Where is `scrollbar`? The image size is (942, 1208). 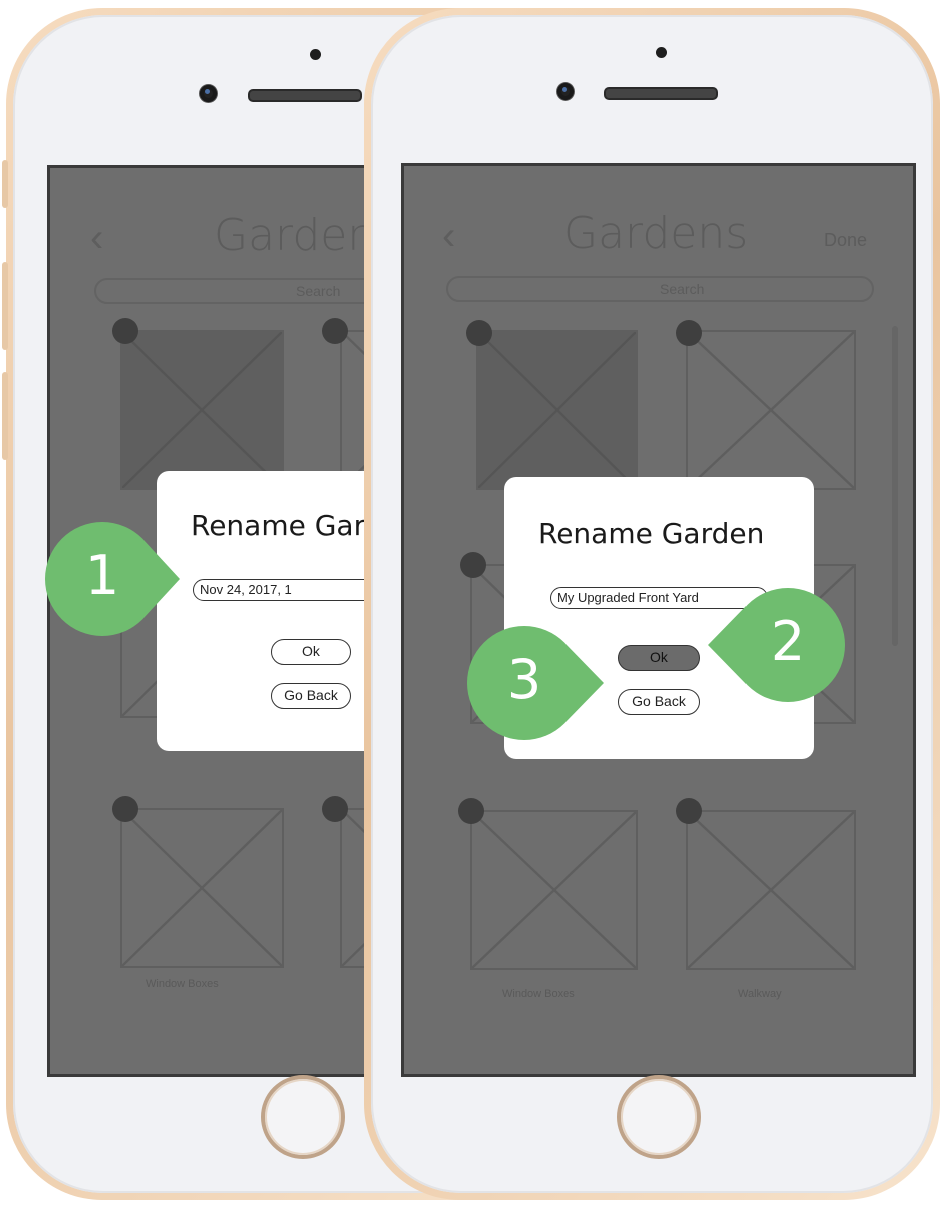 scrollbar is located at coordinates (895, 486).